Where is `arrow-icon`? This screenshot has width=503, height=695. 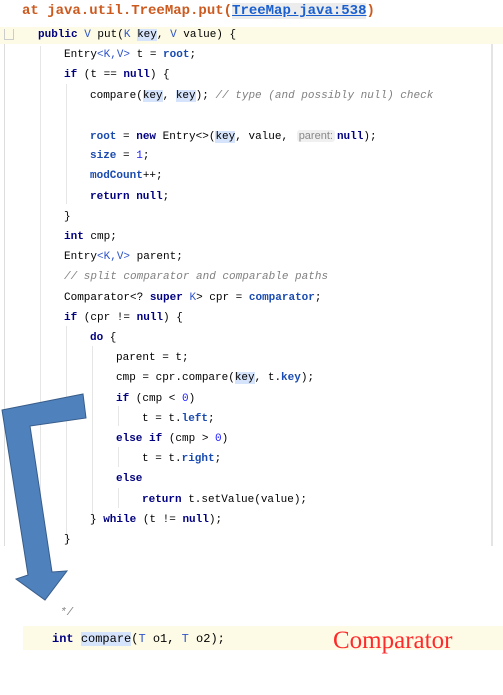 arrow-icon is located at coordinates (44, 497).